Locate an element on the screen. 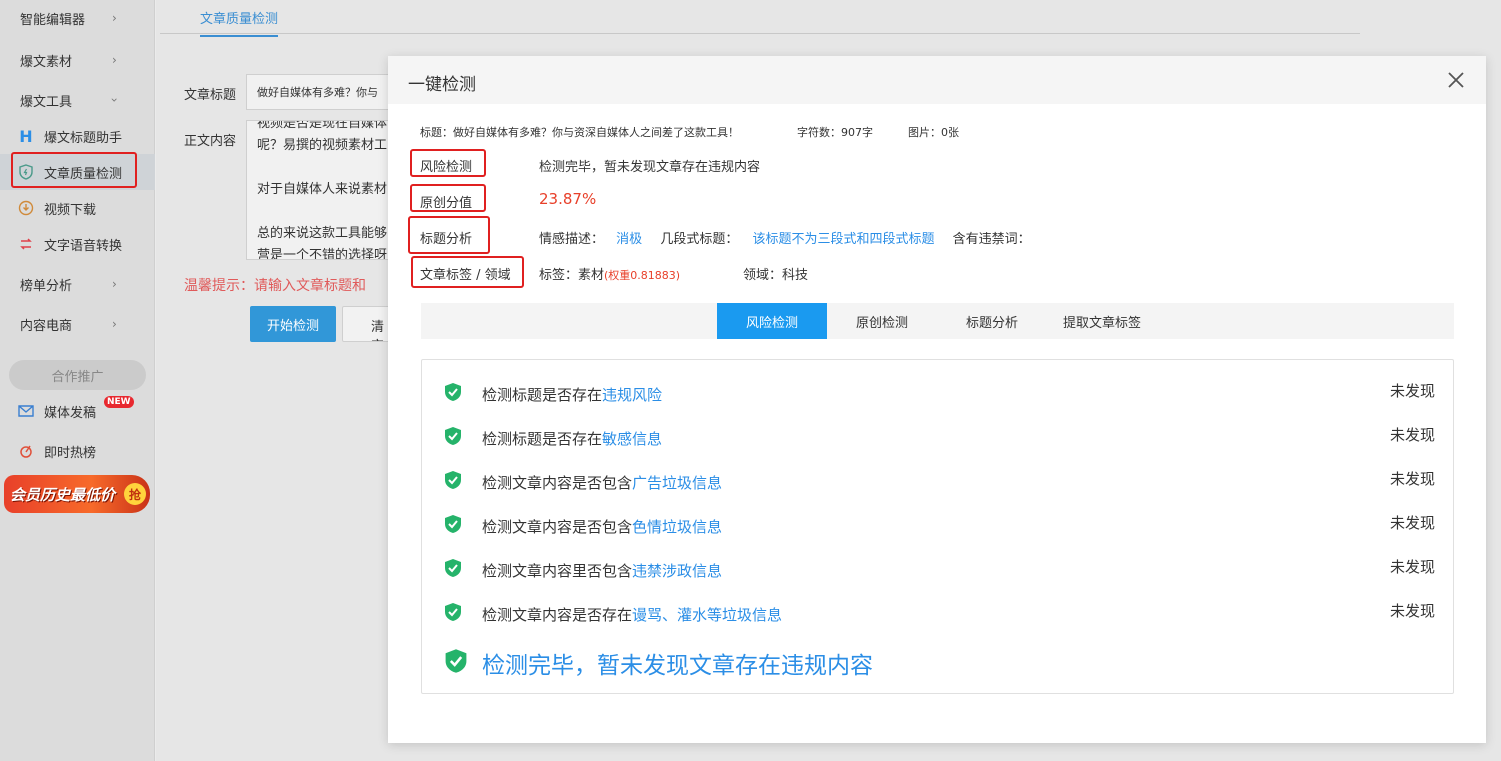  tag-weight: (权重0.81883) is located at coordinates (642, 275).